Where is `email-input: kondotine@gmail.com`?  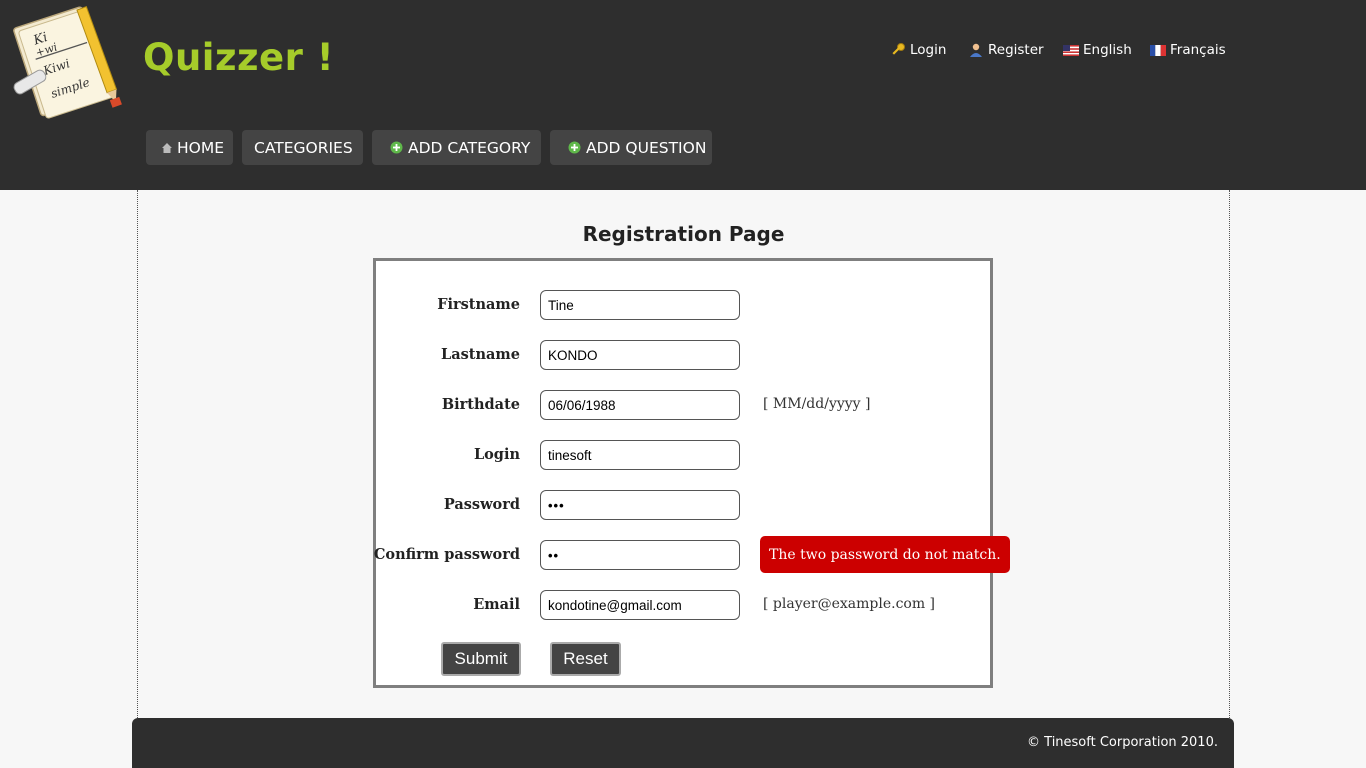 email-input: kondotine@gmail.com is located at coordinates (640, 605).